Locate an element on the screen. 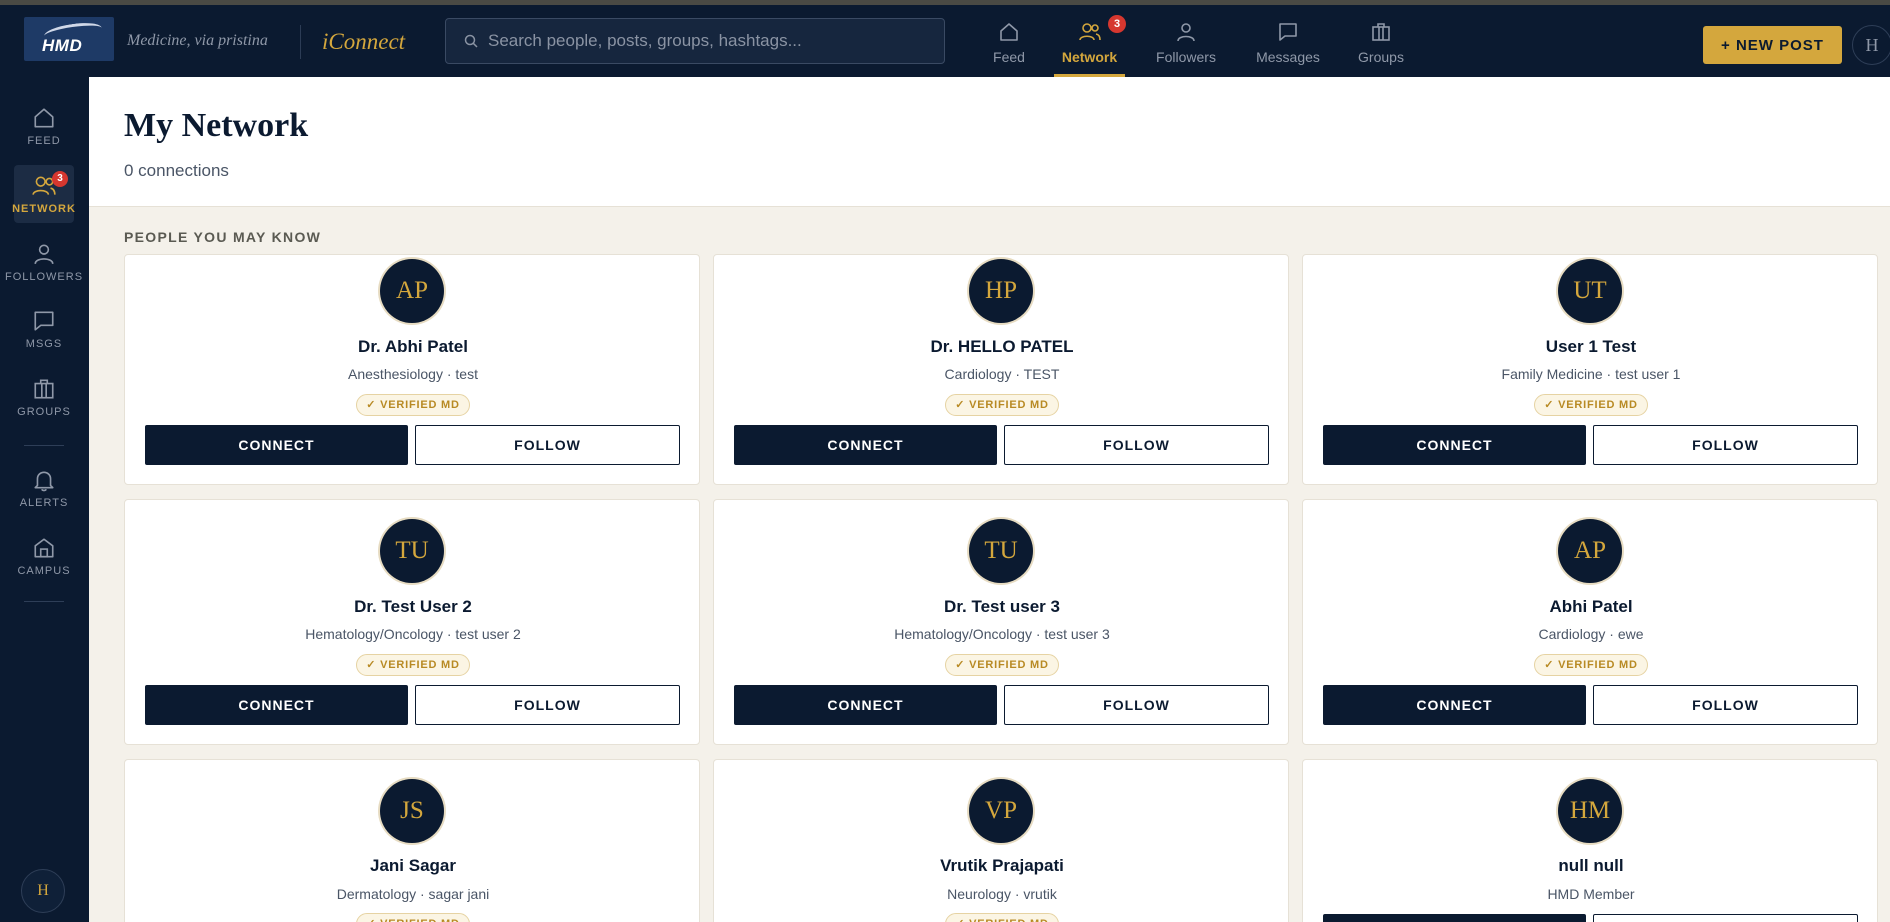 Image resolution: width=1890 pixels, height=922 pixels. person-name: Dr. Abhi Patel is located at coordinates (413, 347).